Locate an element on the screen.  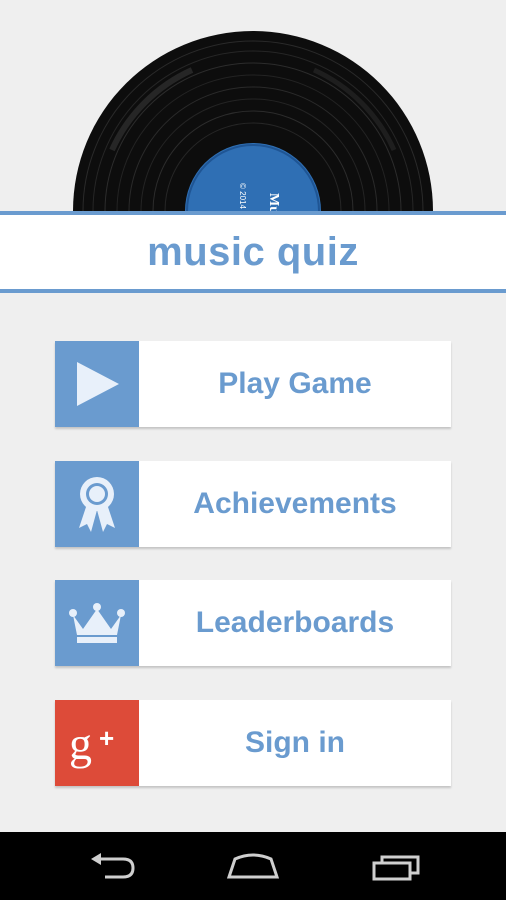
record-label-year: © 2014 is located at coordinates (242, 196).